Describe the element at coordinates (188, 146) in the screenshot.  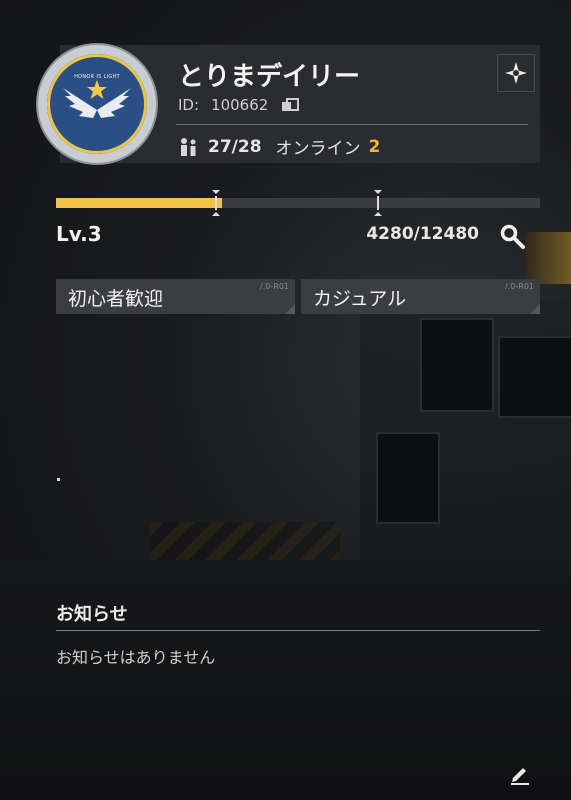
I see `members-icon` at that location.